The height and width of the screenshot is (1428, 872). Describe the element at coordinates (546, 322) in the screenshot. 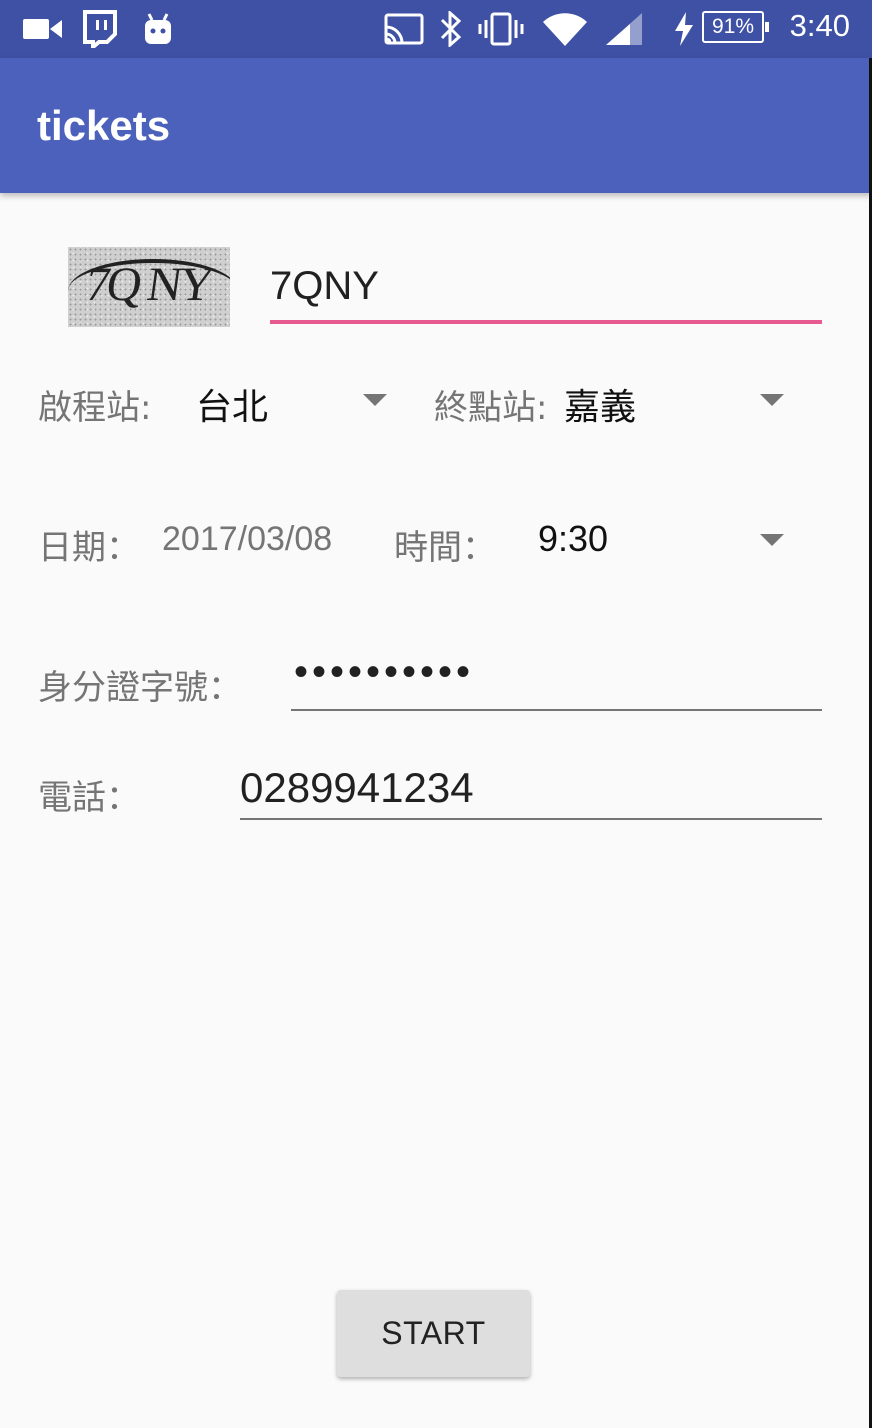

I see `captcha-input-underline` at that location.